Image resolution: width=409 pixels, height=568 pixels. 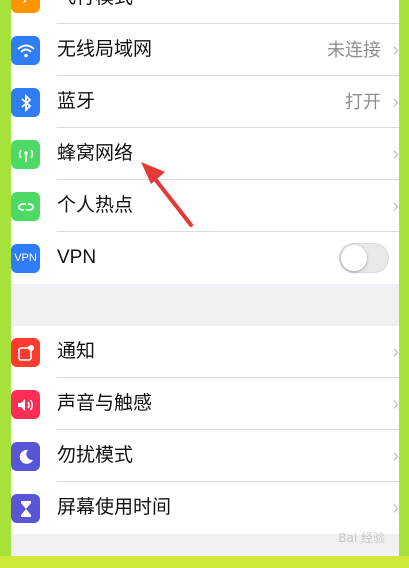 I want to click on annotation-arrow, so click(x=167, y=194).